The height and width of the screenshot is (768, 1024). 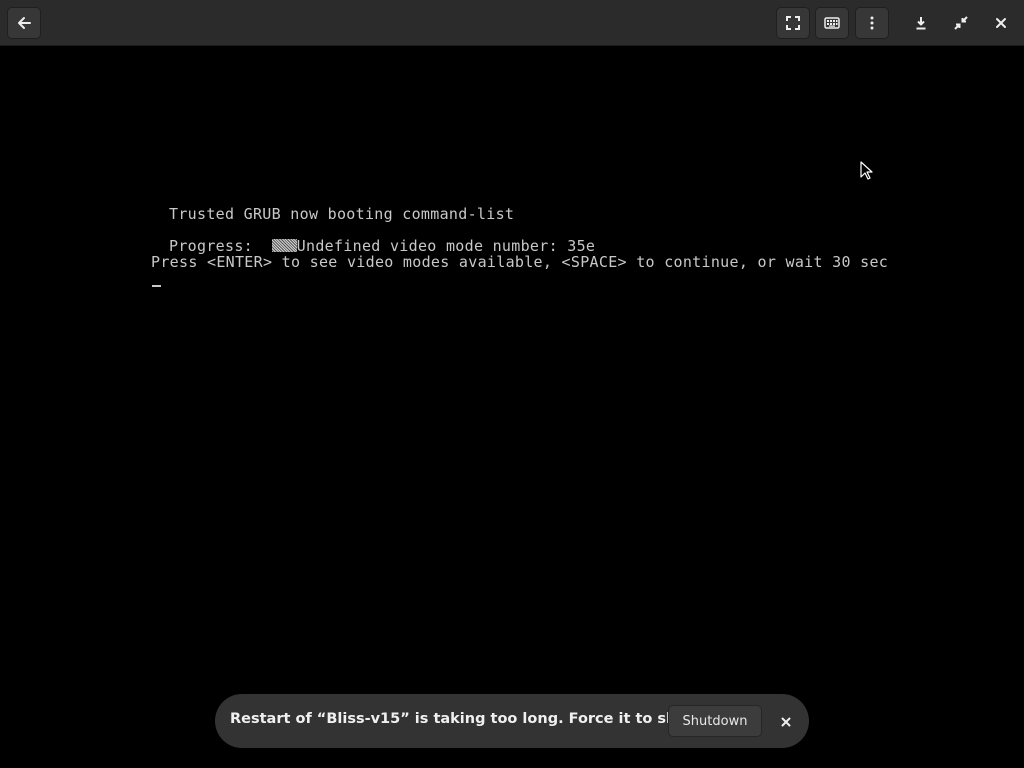 I want to click on download-icon, so click(x=921, y=23).